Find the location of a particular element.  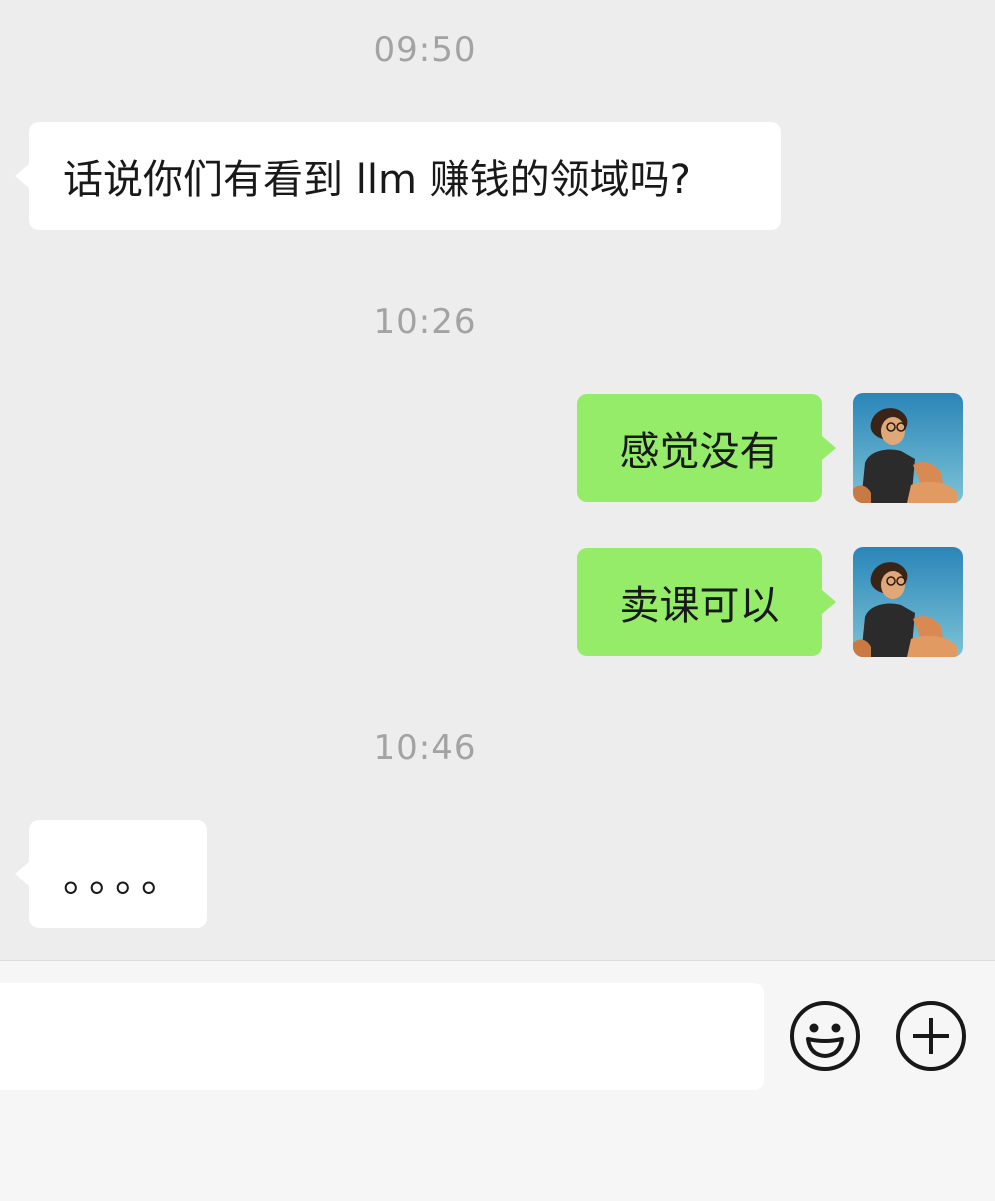

message-bubble-outgoing: 卖课可以 is located at coordinates (706, 602).